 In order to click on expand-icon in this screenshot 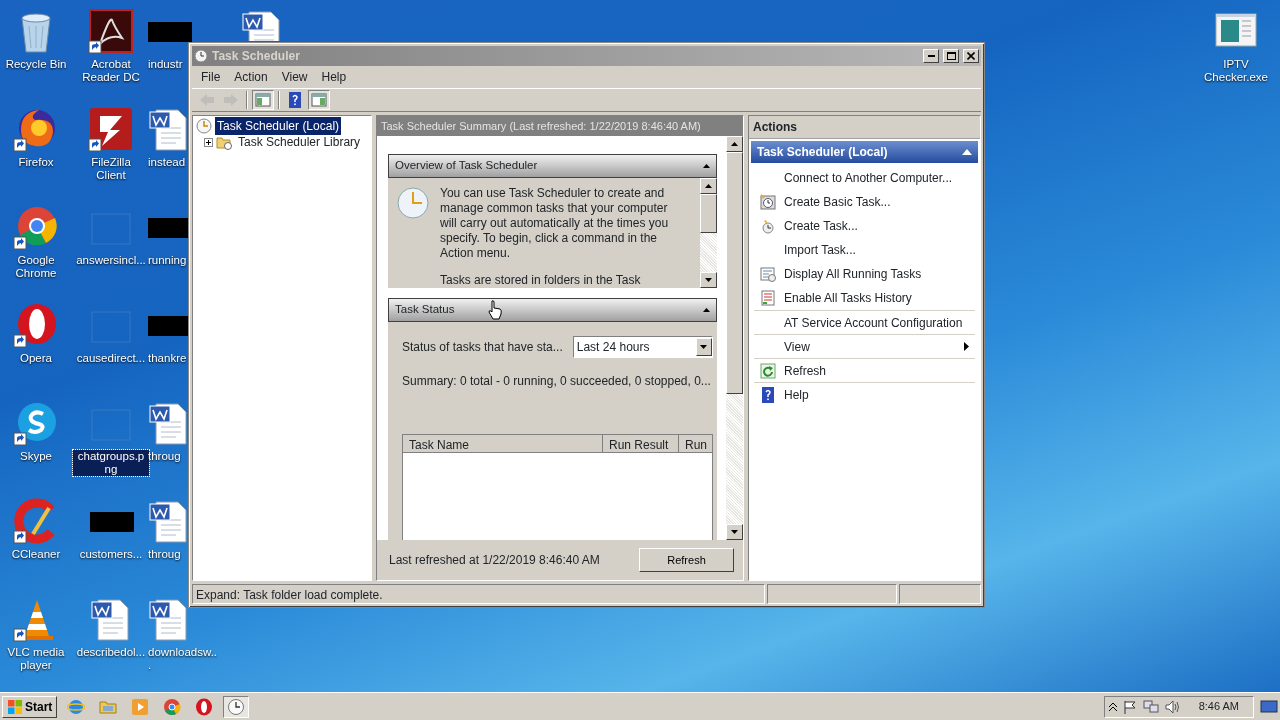, I will do `click(208, 142)`.